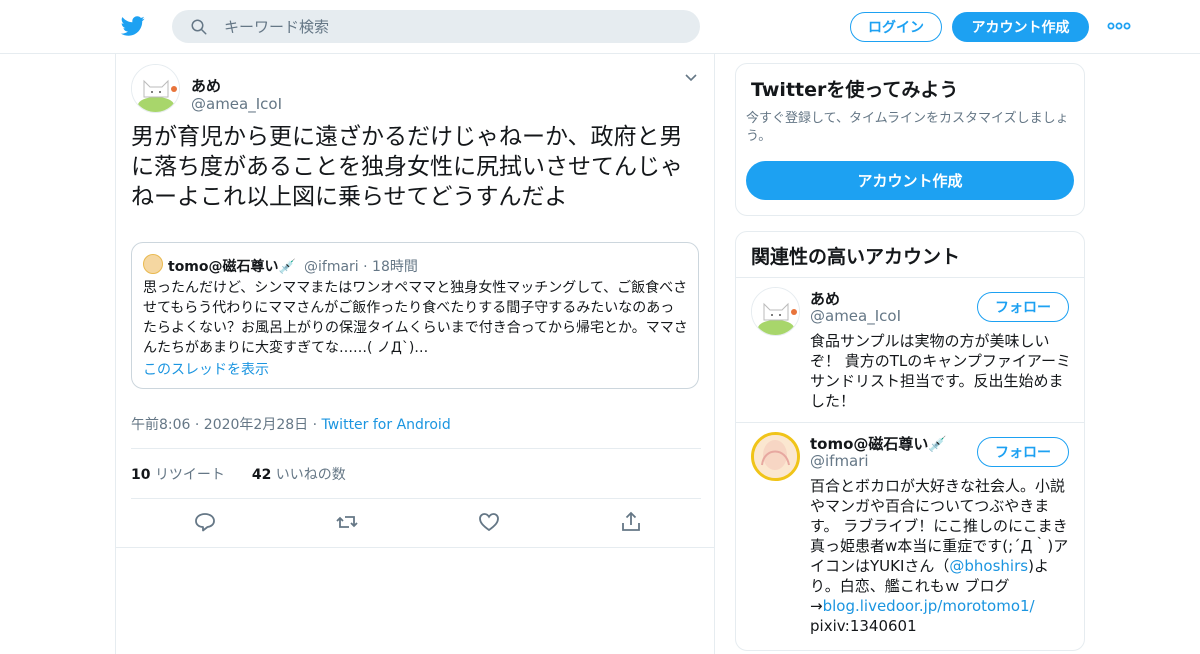  Describe the element at coordinates (331, 267) in the screenshot. I see `quoted-handle-text: @ifmari` at that location.